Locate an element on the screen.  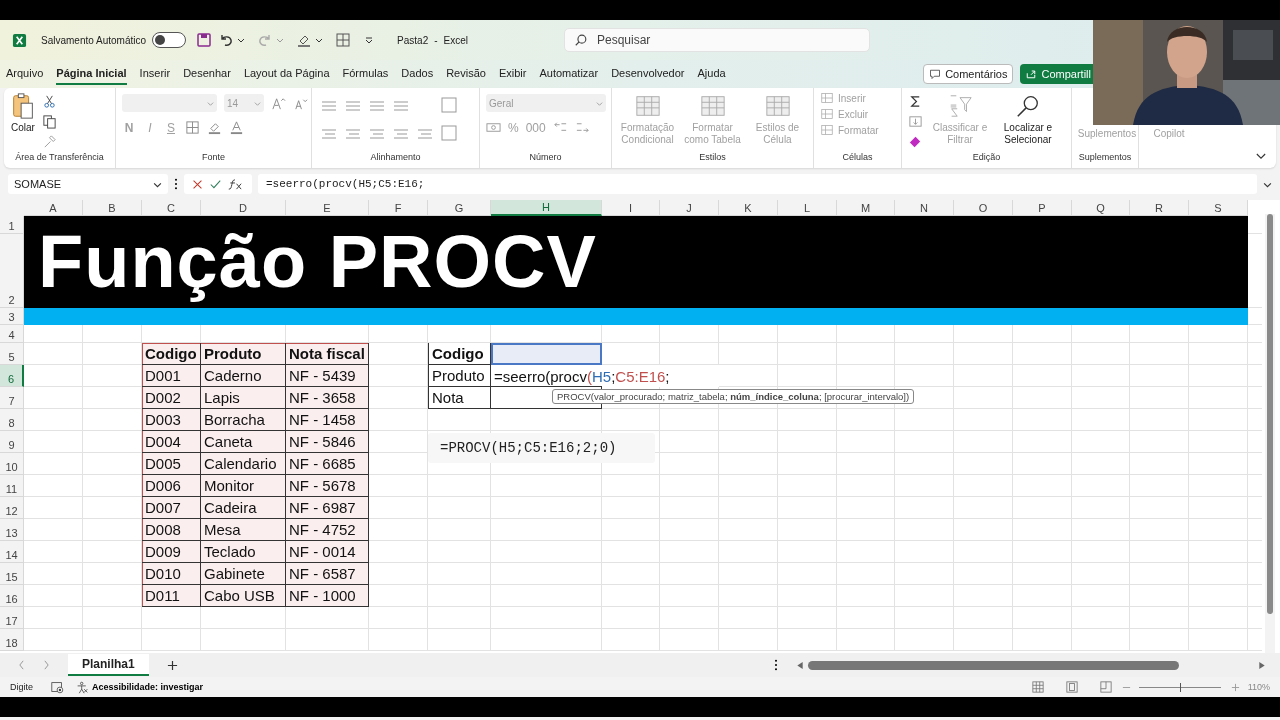
copy-icon is located at coordinates (49, 121).